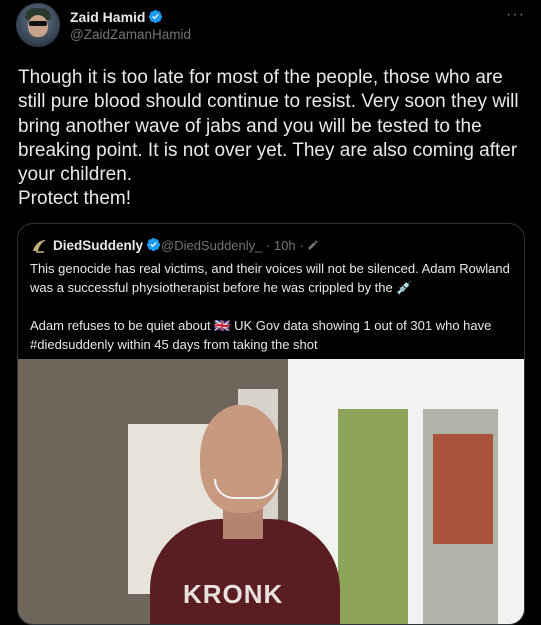  I want to click on author-name: Zaid Hamid, so click(116, 17).